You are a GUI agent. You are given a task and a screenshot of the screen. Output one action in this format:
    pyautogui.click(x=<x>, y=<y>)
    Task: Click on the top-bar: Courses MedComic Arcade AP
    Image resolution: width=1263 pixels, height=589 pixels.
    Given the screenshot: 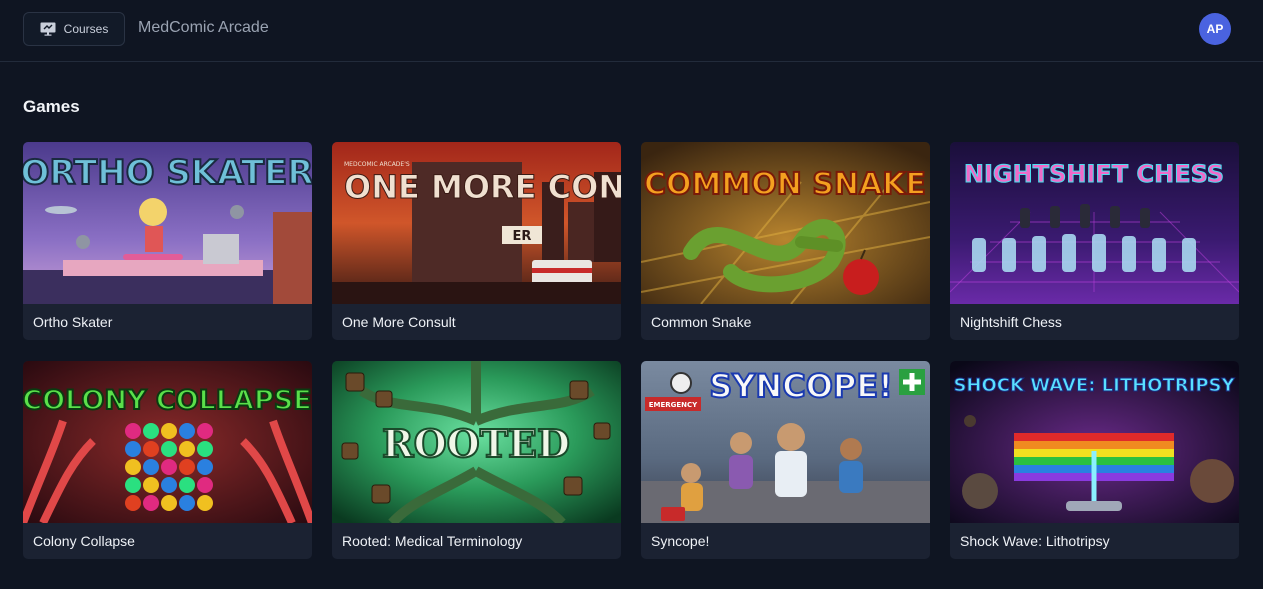 What is the action you would take?
    pyautogui.click(x=631, y=31)
    